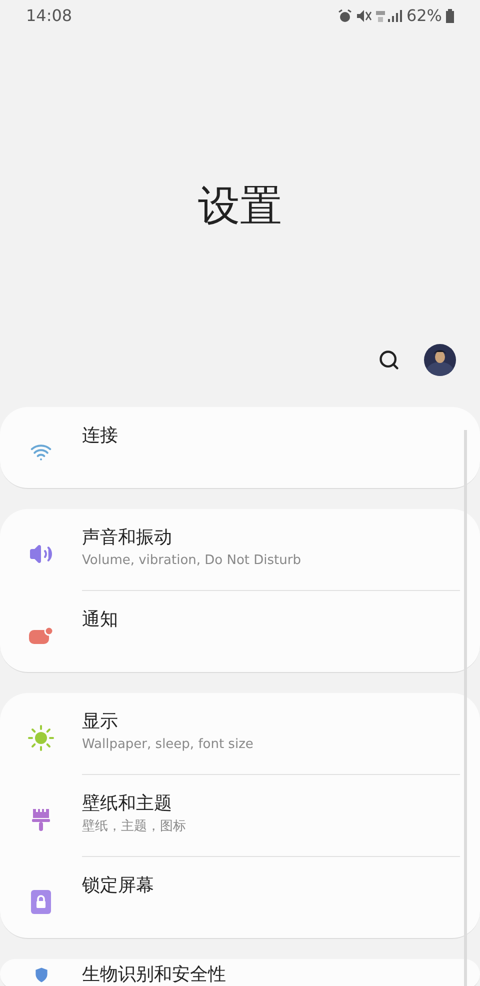  Describe the element at coordinates (240, 206) in the screenshot. I see `page-title: 设置` at that location.